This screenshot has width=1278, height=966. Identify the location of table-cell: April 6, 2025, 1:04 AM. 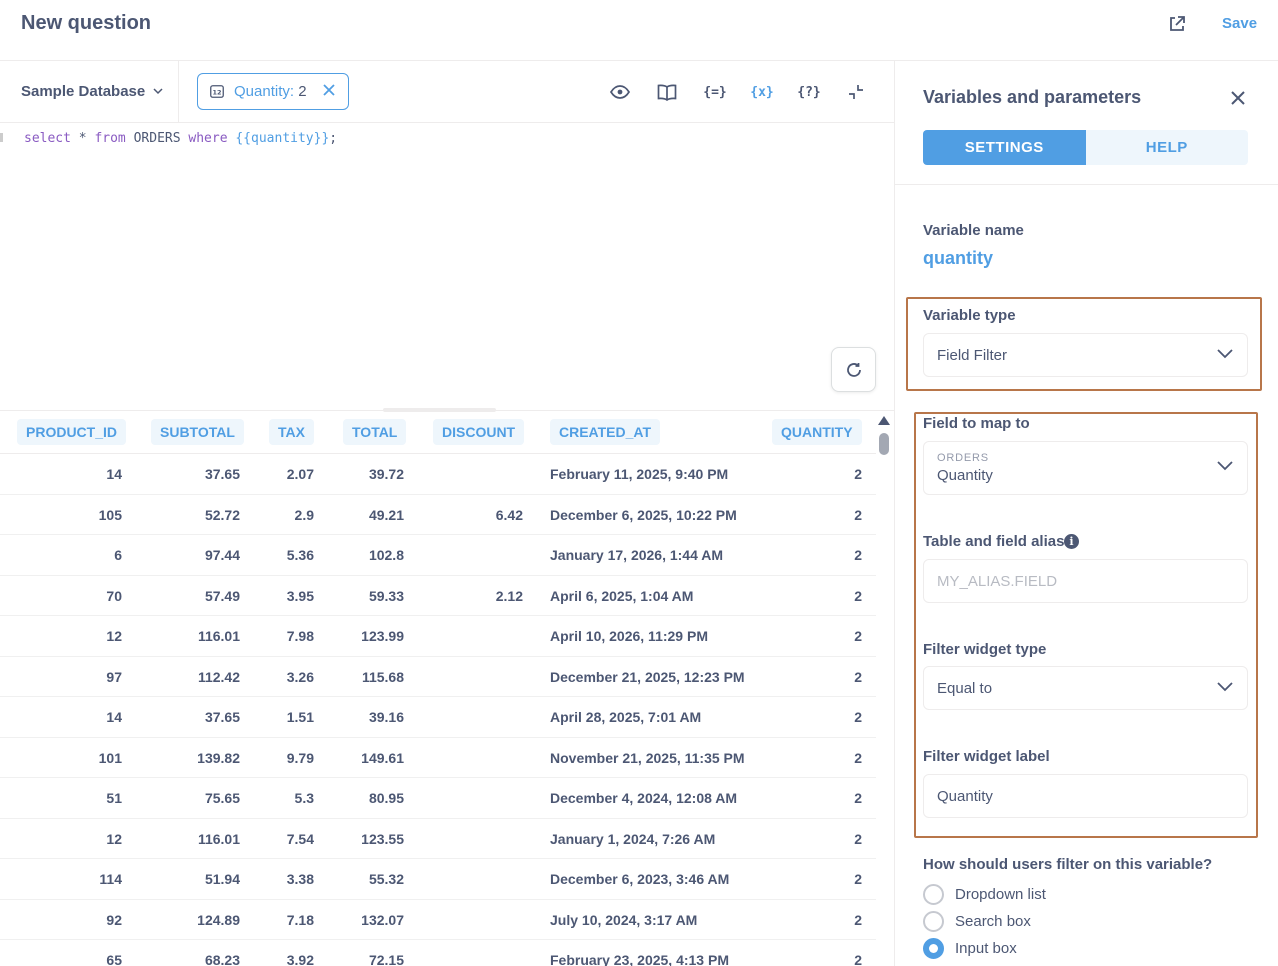
(621, 596).